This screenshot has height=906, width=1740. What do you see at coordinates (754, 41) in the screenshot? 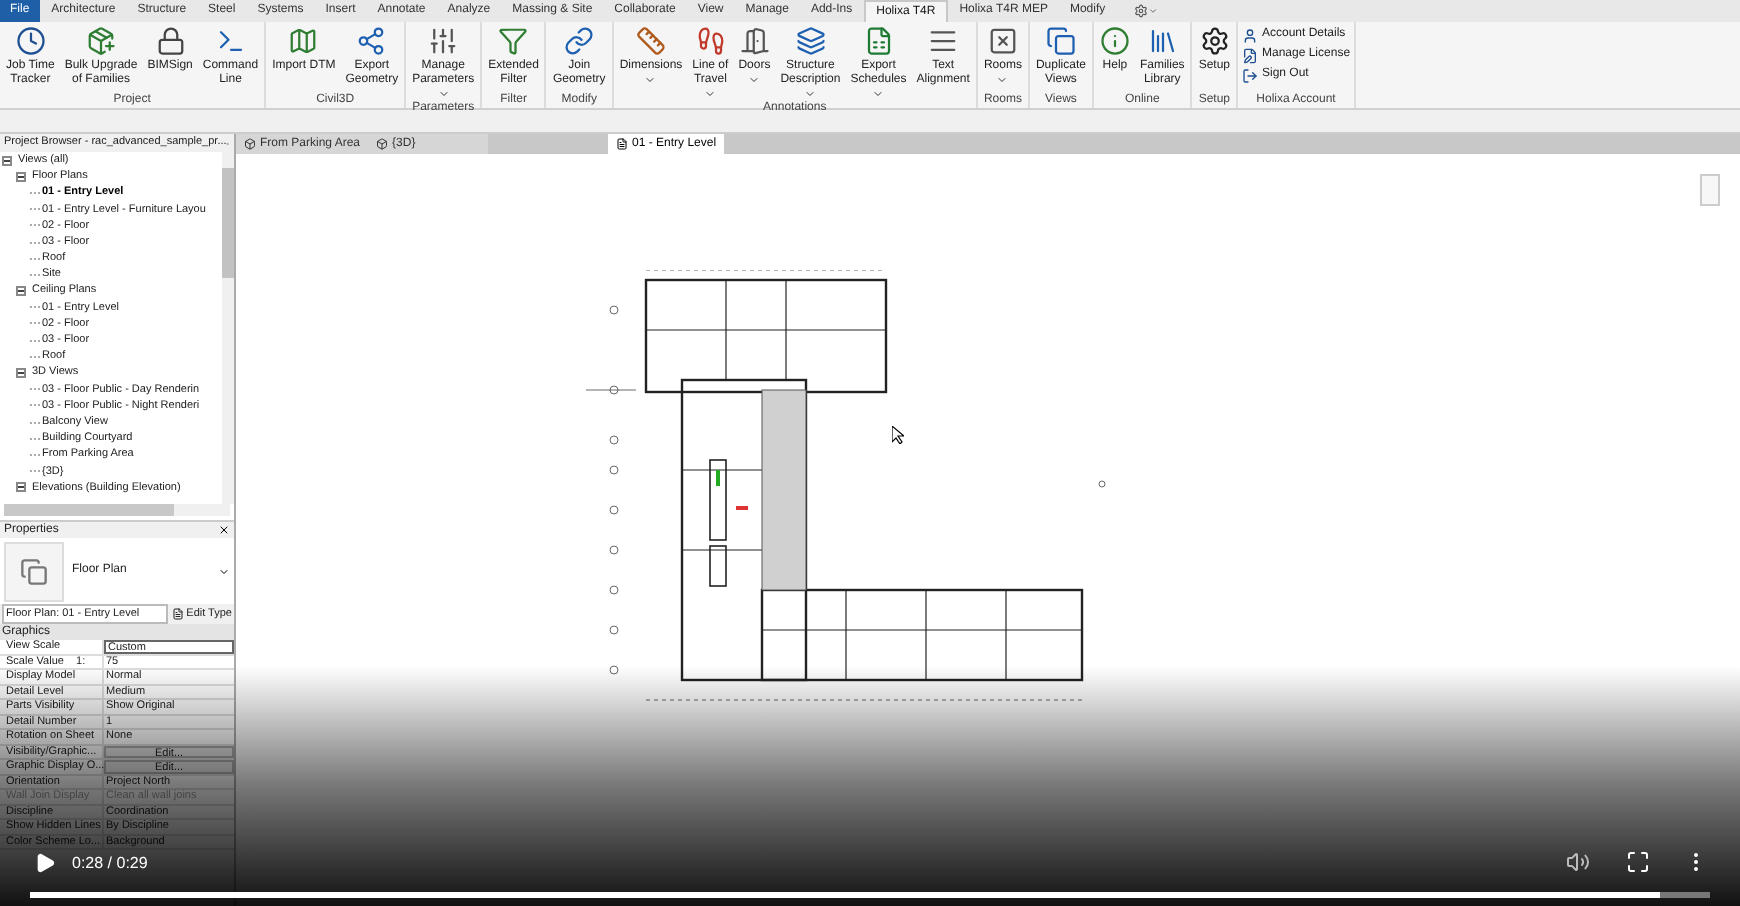
I see `door-icon` at bounding box center [754, 41].